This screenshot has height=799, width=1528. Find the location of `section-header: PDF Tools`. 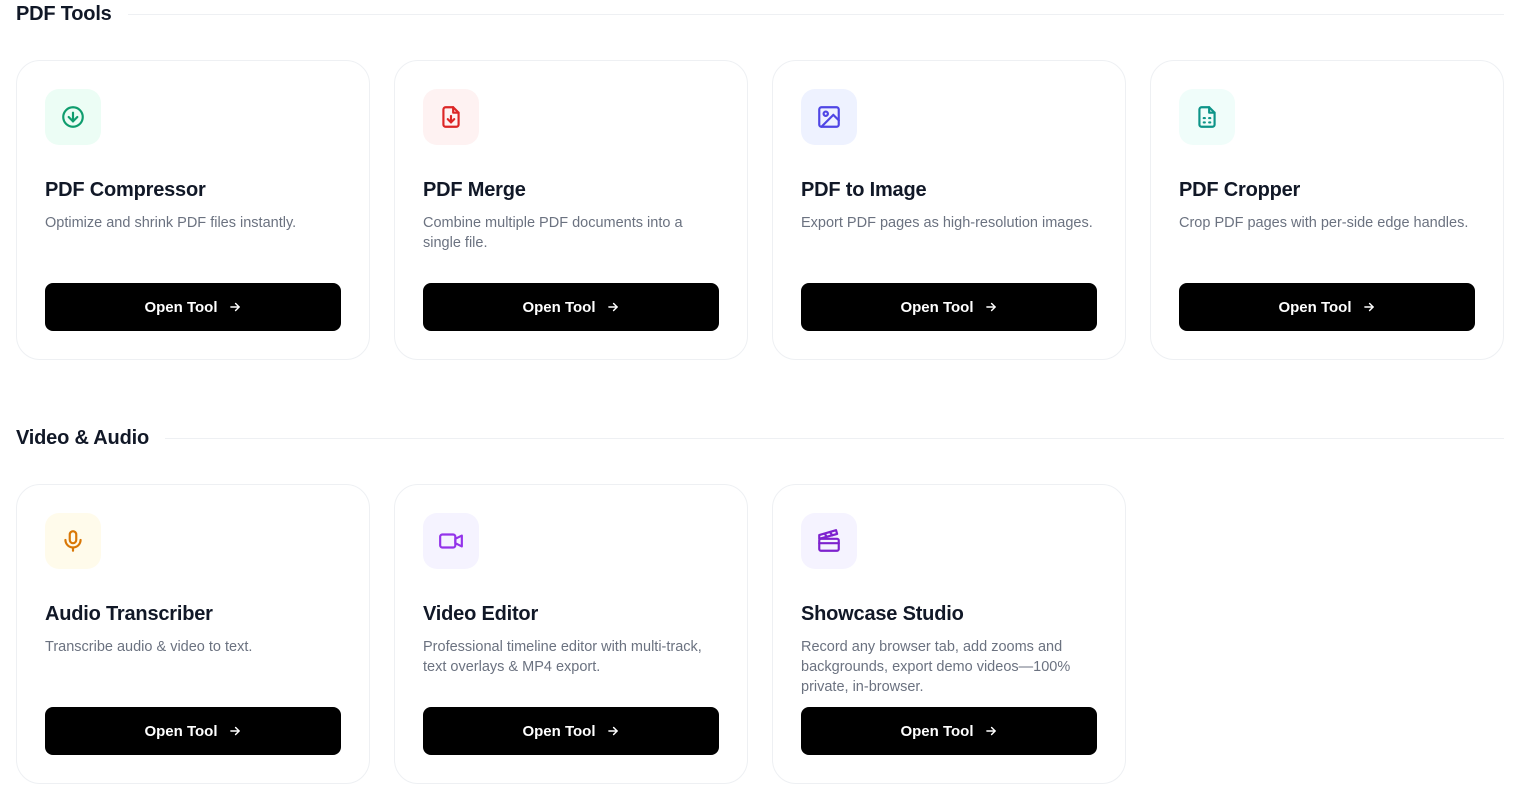

section-header: PDF Tools is located at coordinates (760, 14).